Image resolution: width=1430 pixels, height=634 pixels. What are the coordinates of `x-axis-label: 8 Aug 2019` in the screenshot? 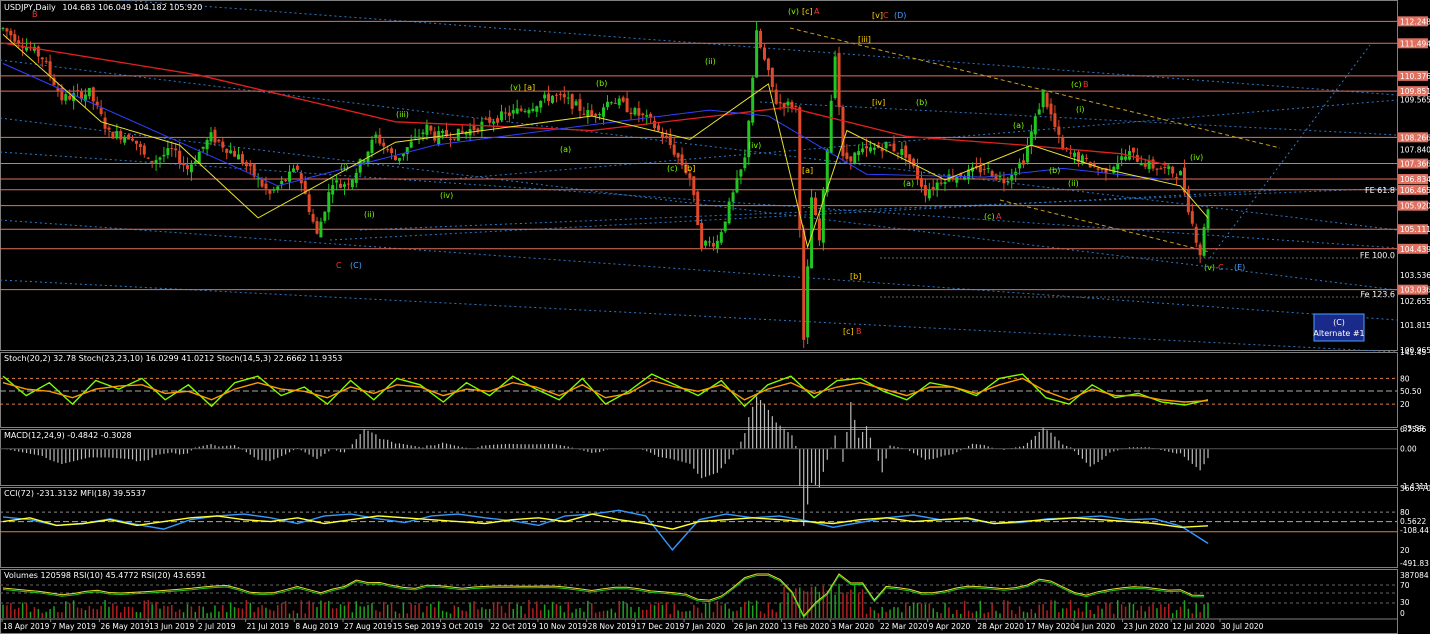 It's located at (316, 626).